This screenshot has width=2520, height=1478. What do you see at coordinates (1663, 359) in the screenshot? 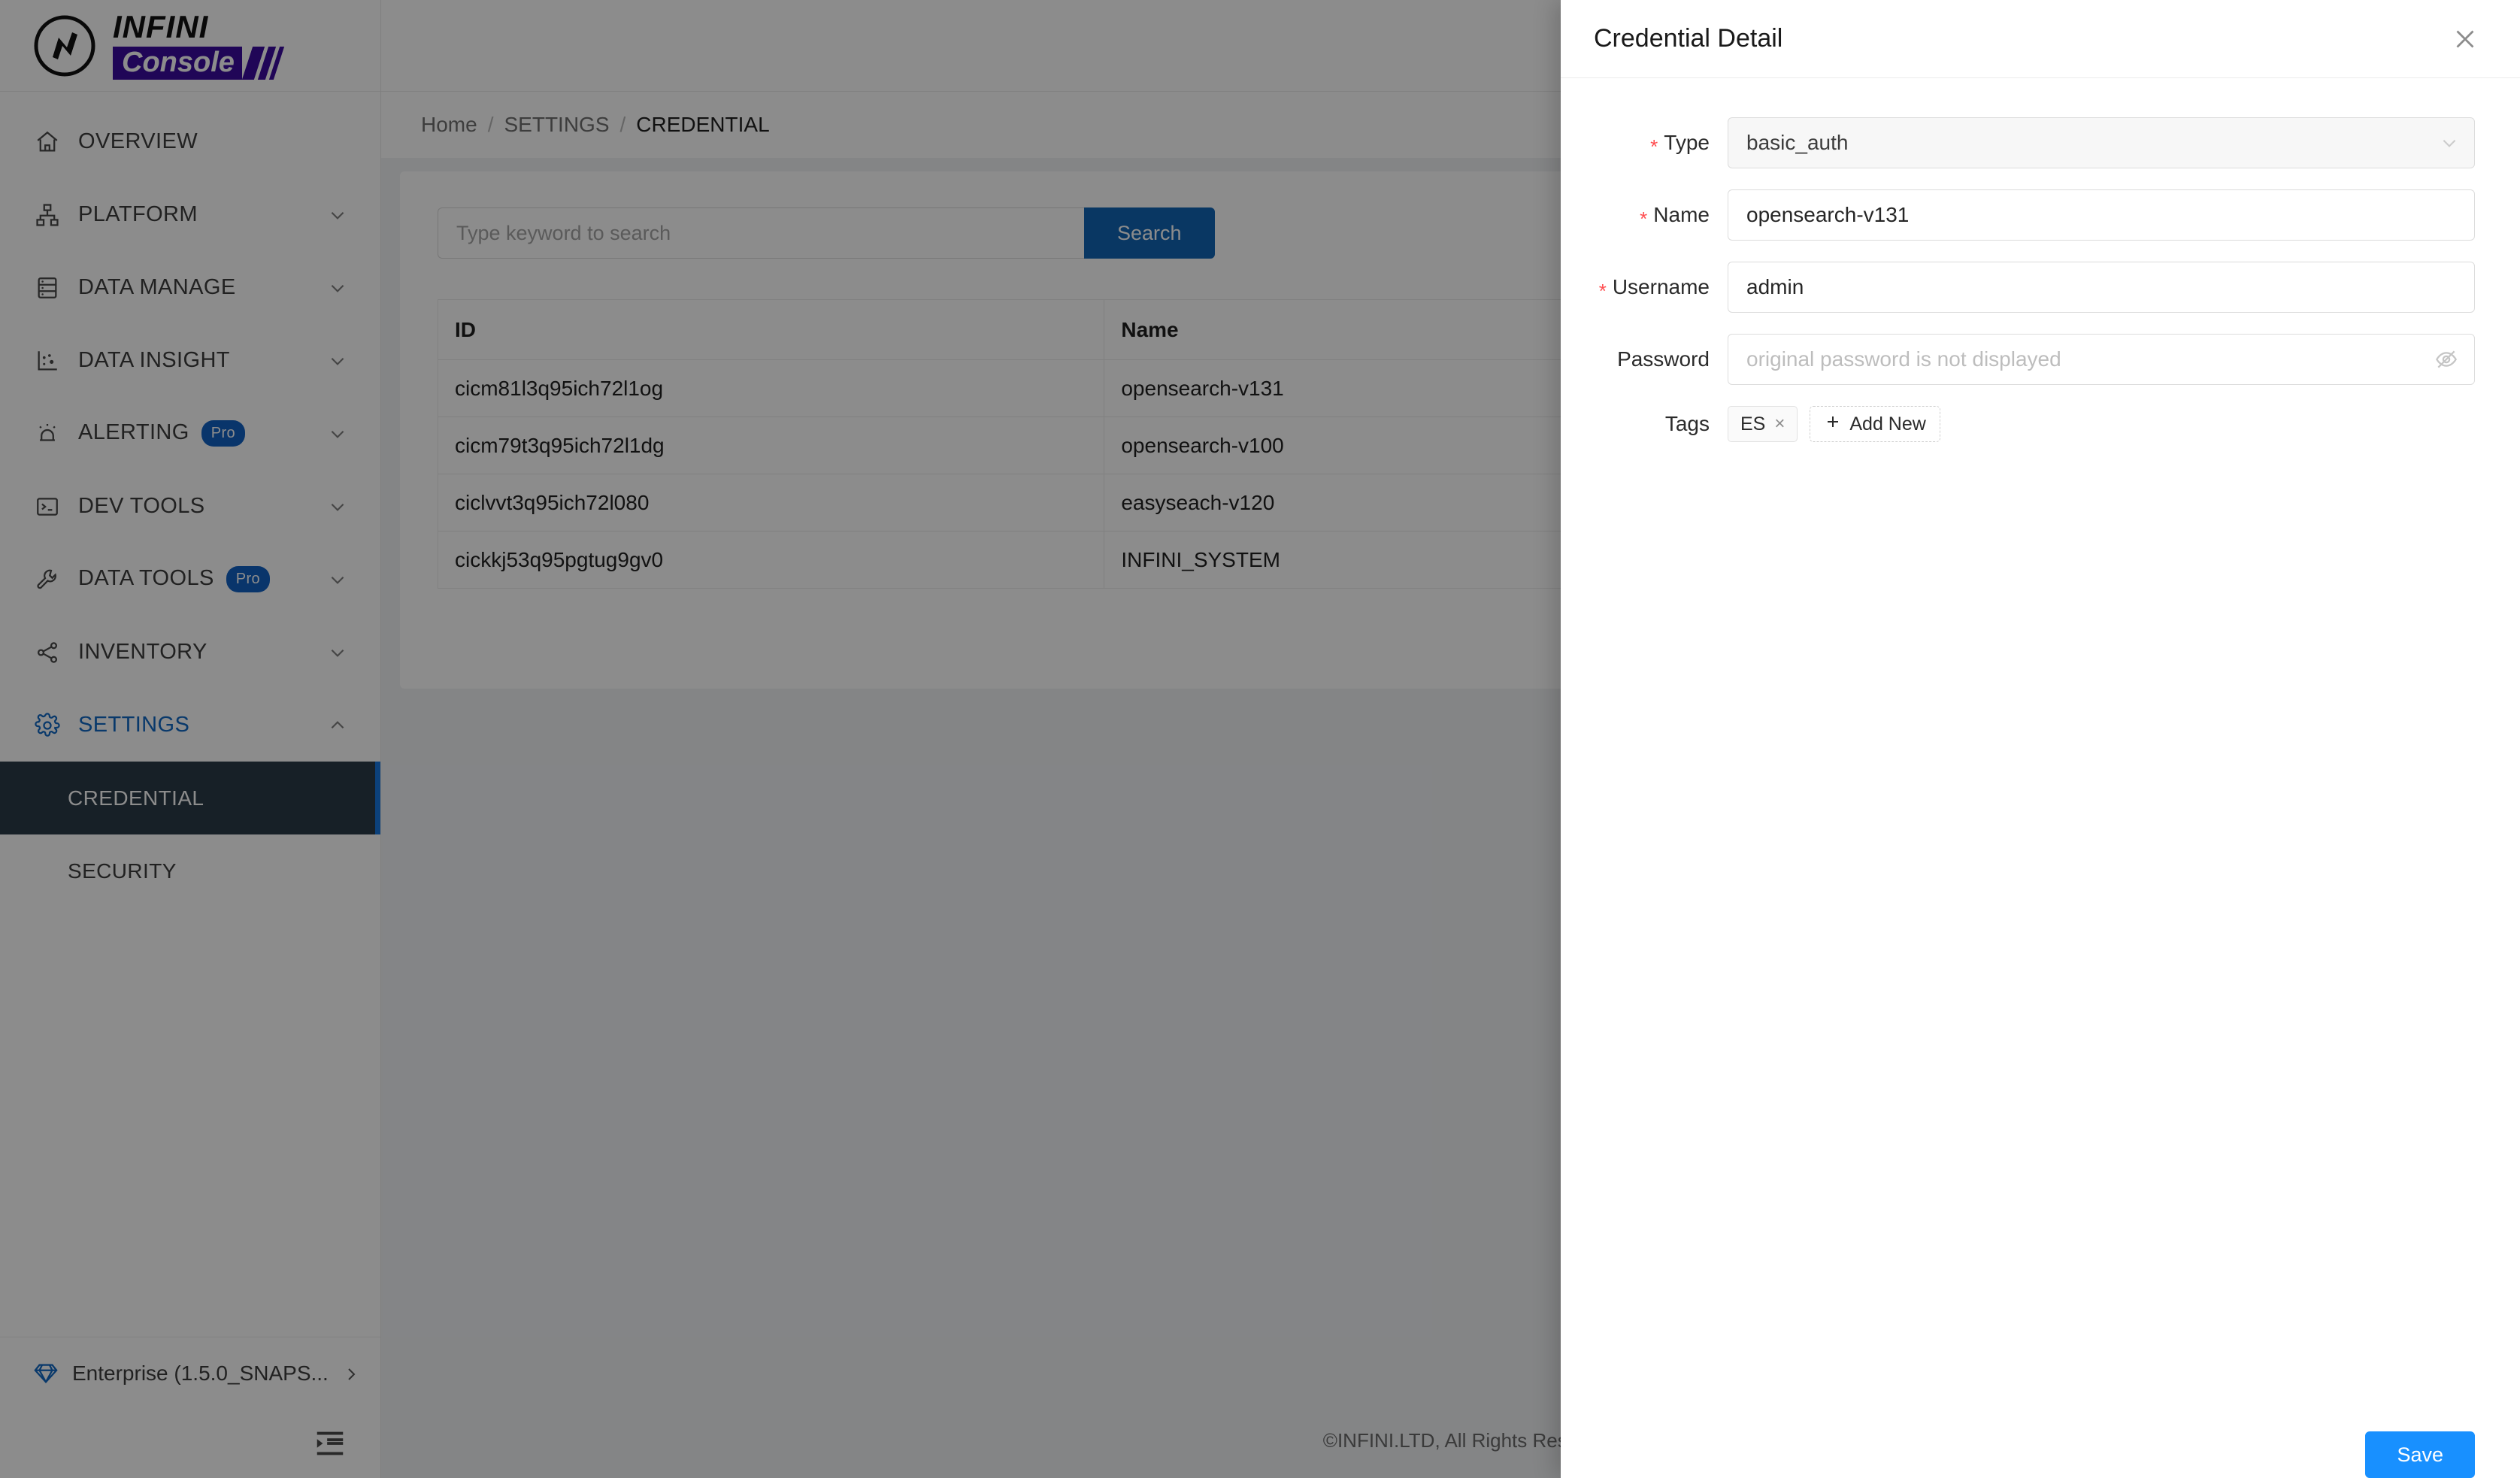
I see `password-label: Password` at bounding box center [1663, 359].